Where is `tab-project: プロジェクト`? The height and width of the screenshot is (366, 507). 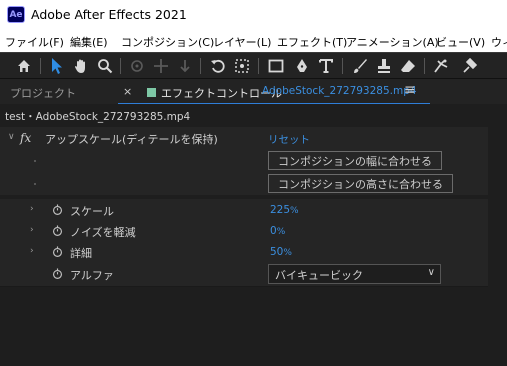
tab-project: プロジェクト is located at coordinates (43, 93).